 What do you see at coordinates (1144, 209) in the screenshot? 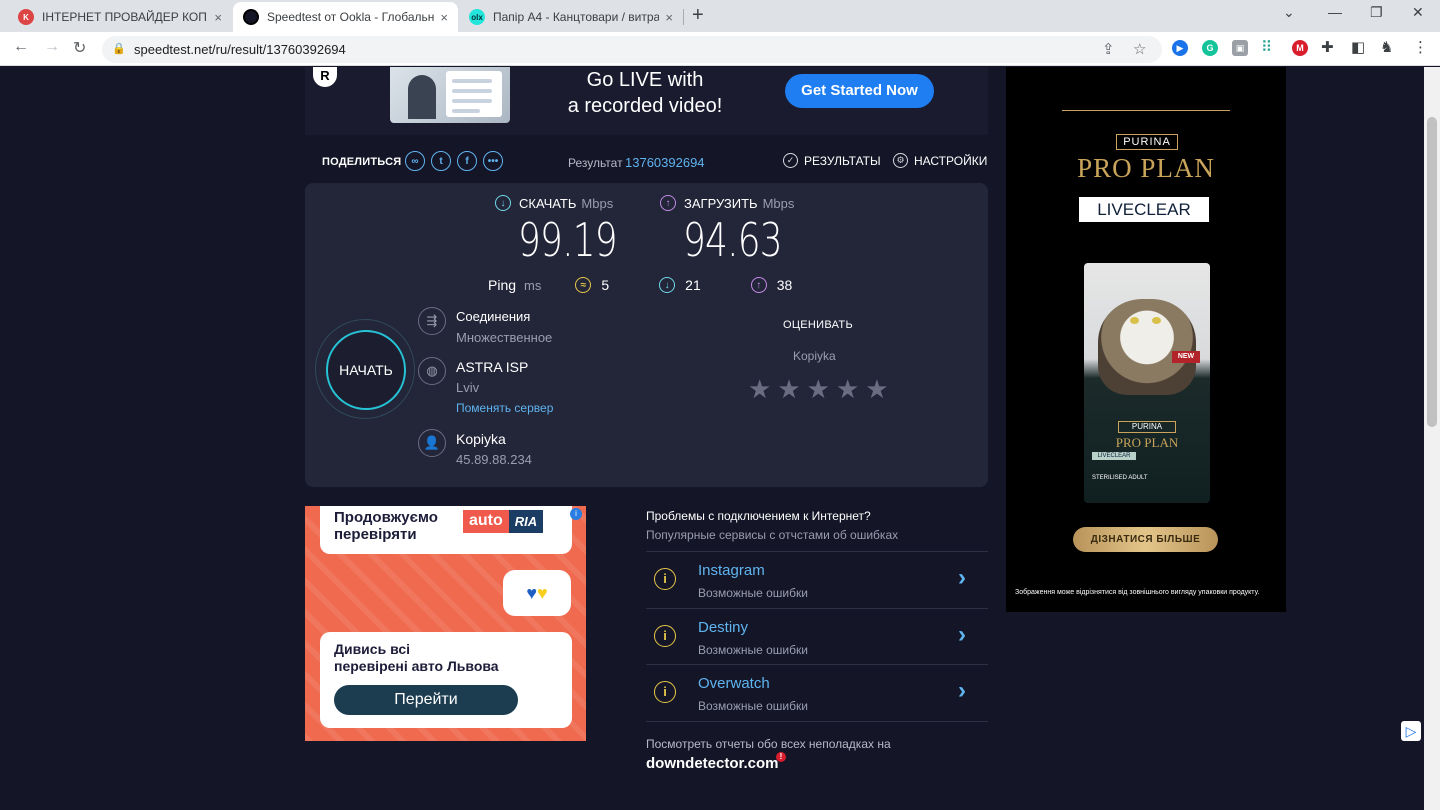
I see `liveclear-label: LIVECLEAR` at bounding box center [1144, 209].